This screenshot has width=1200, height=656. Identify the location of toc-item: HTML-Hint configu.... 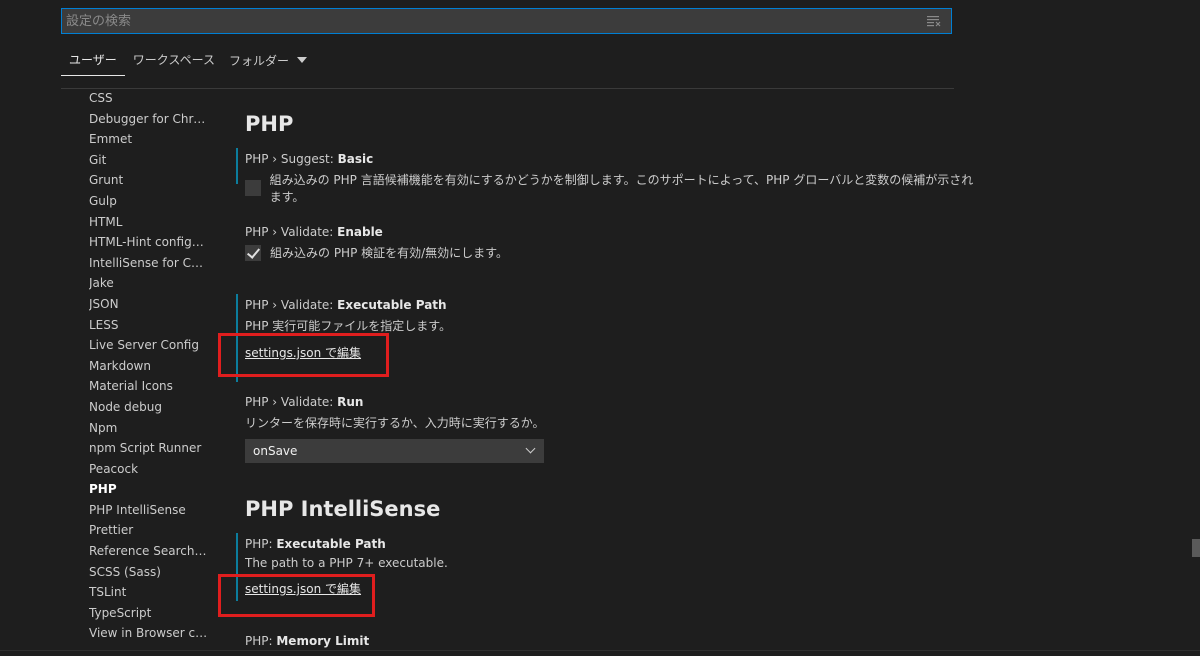
(149, 242).